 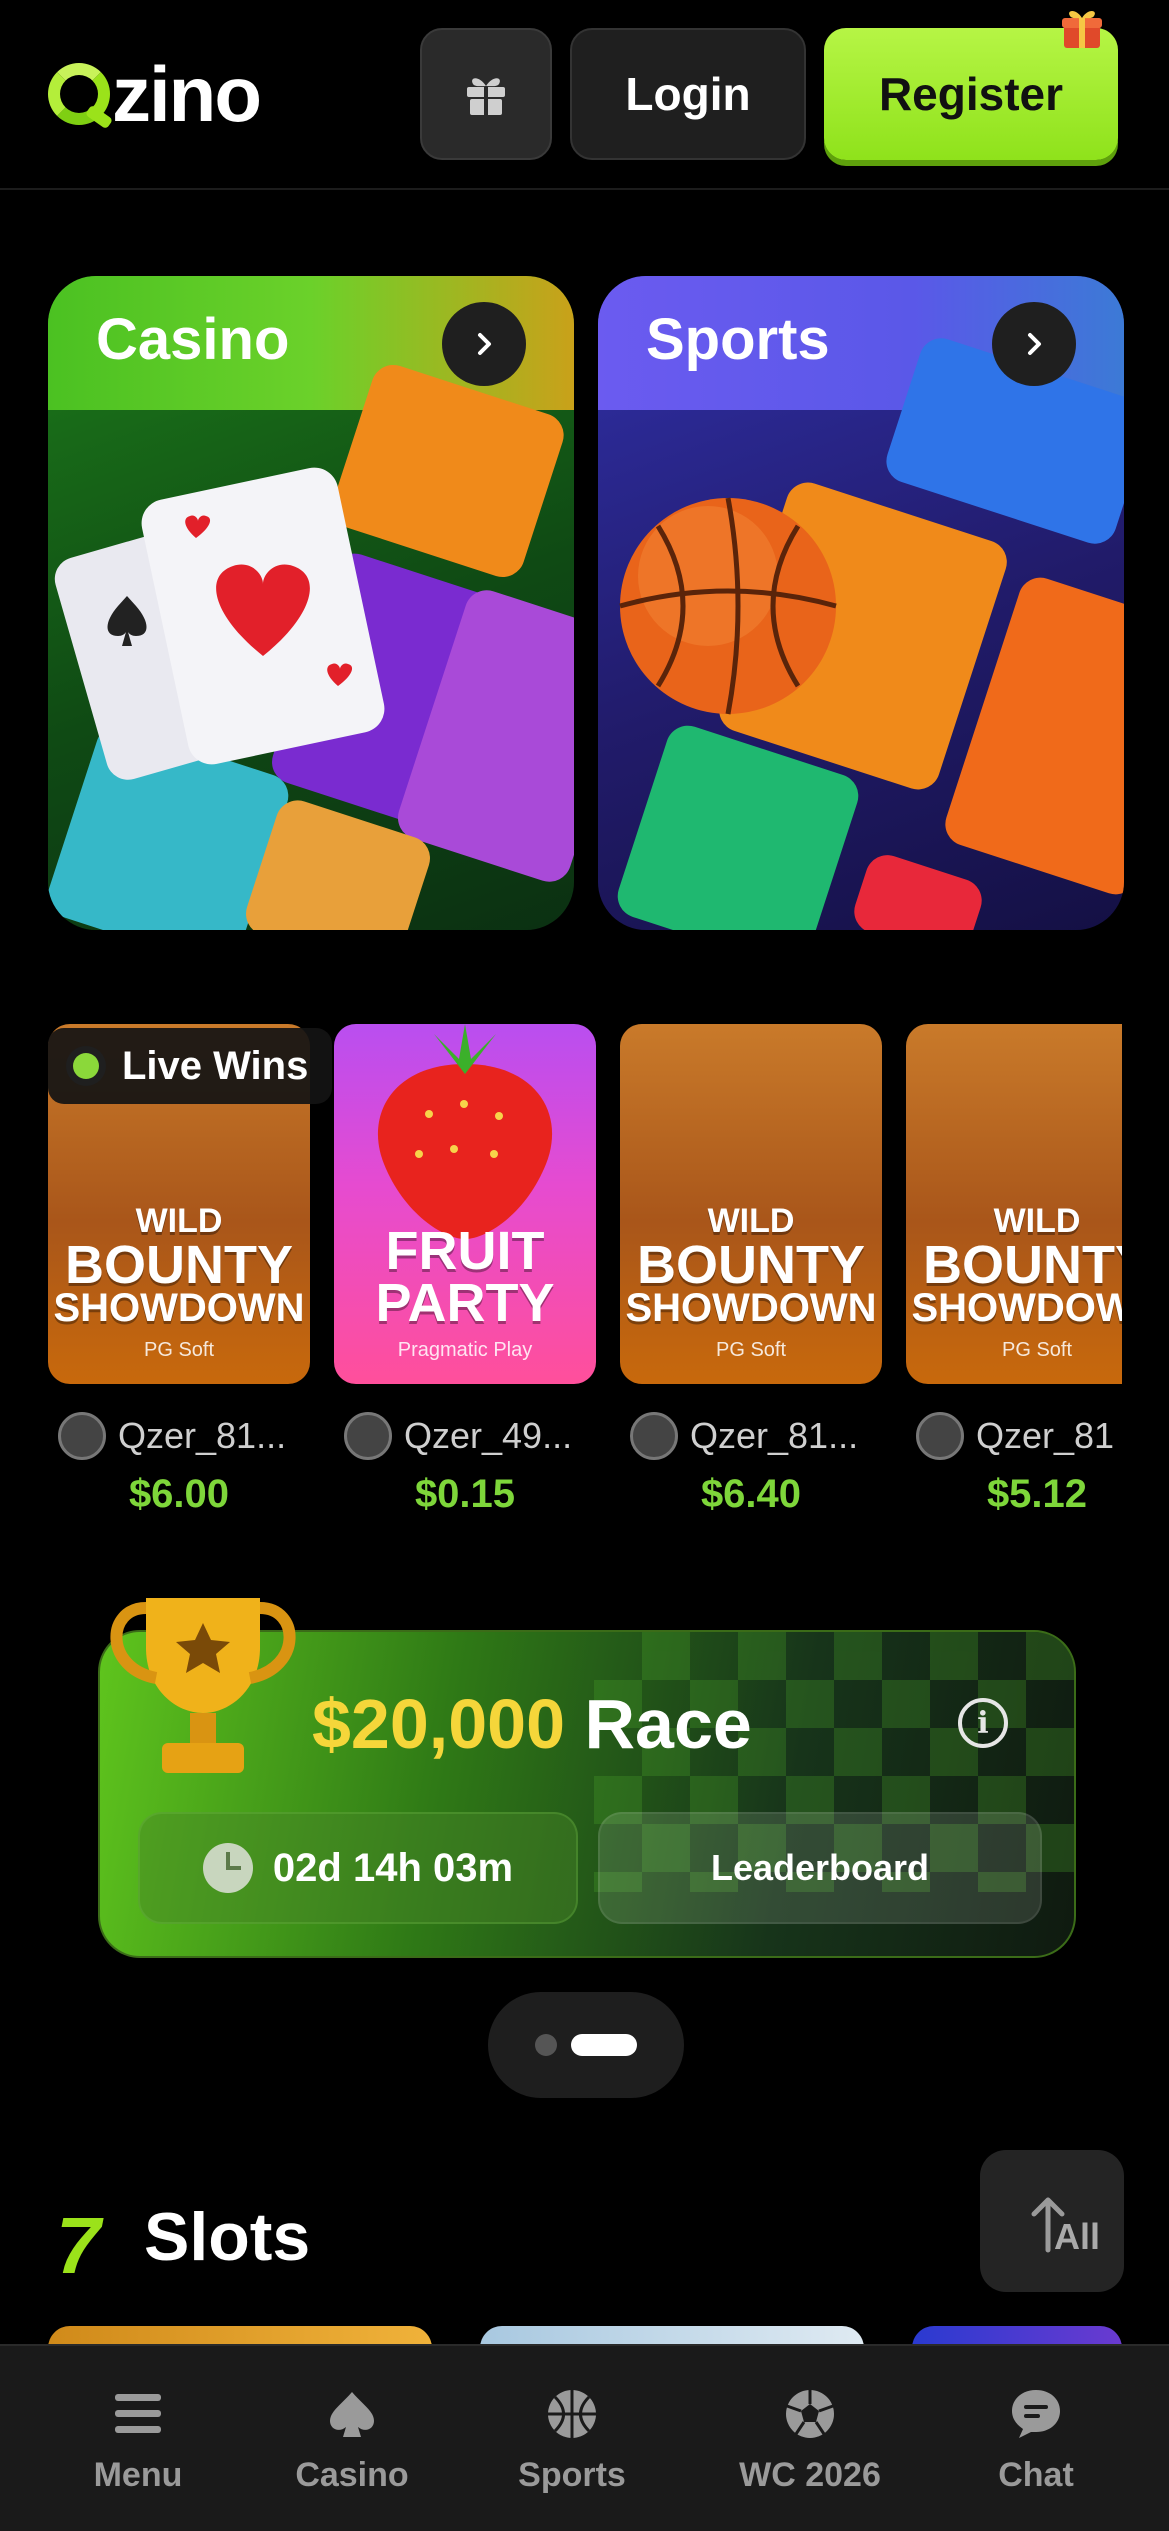 I want to click on game-title-line: FRUIT, so click(x=465, y=1251).